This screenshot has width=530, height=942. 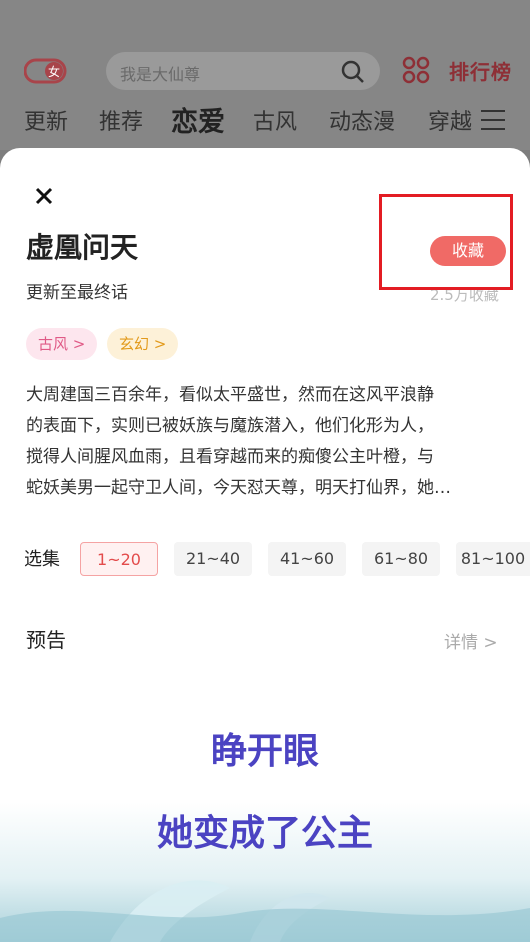 I want to click on app-logo: 女, so click(x=45, y=70).